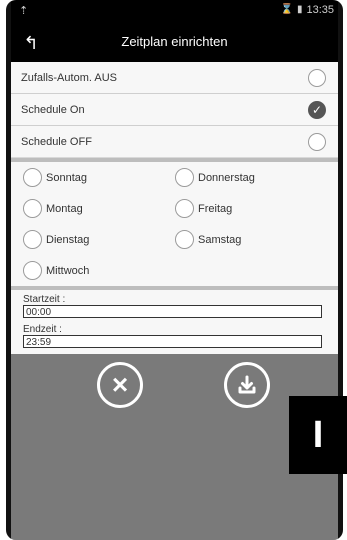  What do you see at coordinates (66, 177) in the screenshot?
I see `day-label: Sonntag` at bounding box center [66, 177].